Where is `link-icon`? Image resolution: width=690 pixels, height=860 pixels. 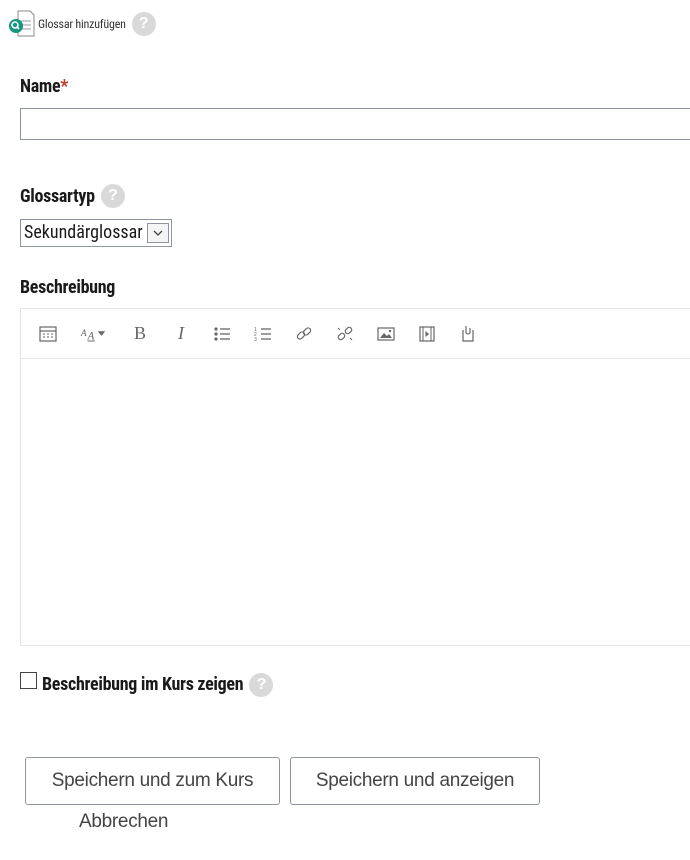 link-icon is located at coordinates (304, 334).